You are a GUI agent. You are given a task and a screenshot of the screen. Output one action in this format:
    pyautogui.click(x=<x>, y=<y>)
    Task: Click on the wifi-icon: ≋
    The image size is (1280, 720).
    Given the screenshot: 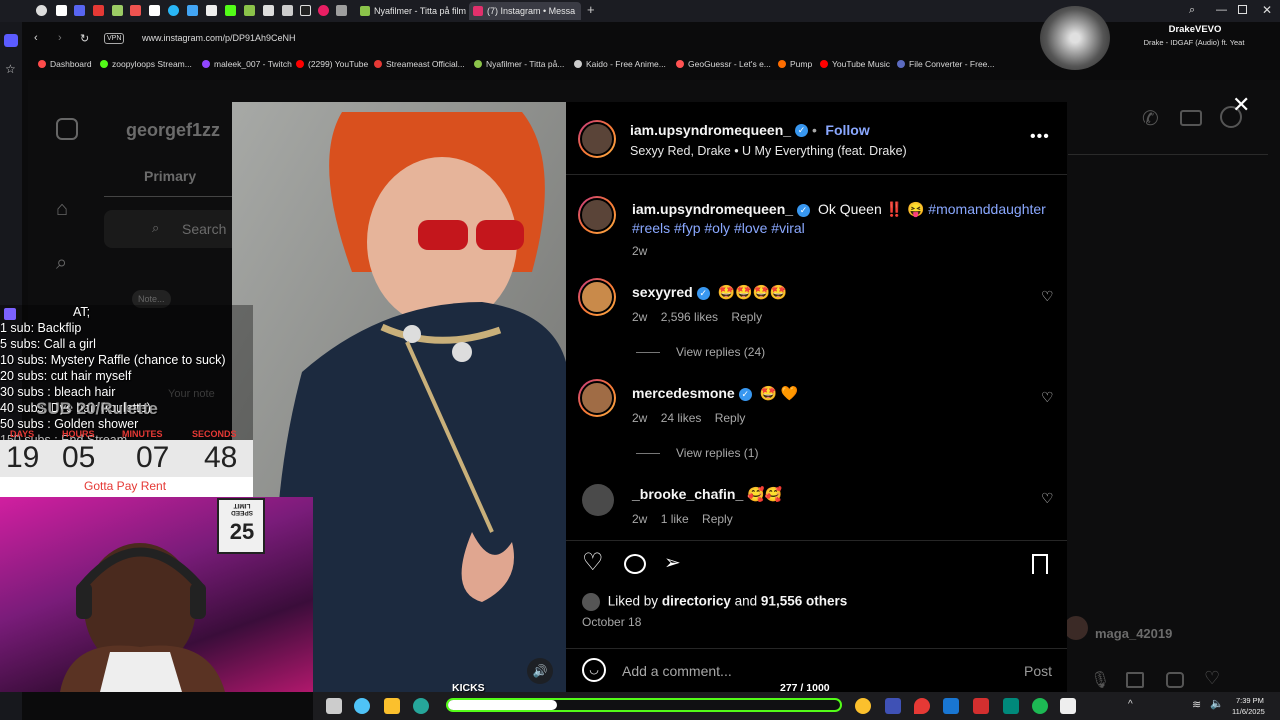 What is the action you would take?
    pyautogui.click(x=1196, y=704)
    